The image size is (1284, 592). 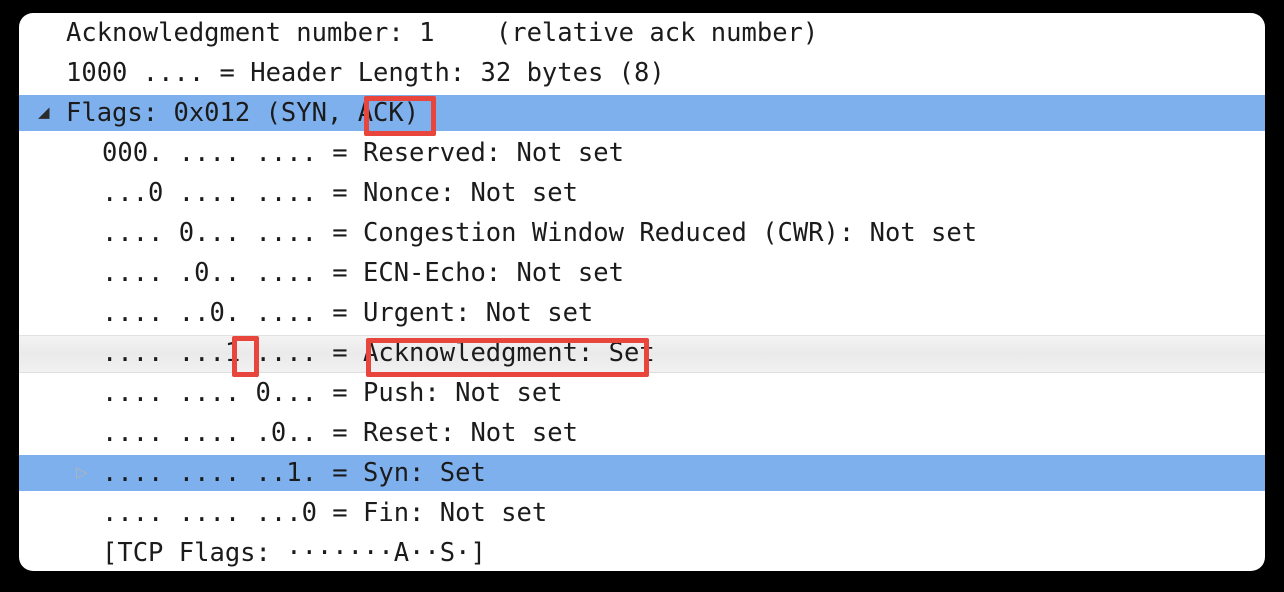 I want to click on tree-row-acknowledgment: .... ...1 .... = Acknowledgment: Set, so click(x=642, y=353).